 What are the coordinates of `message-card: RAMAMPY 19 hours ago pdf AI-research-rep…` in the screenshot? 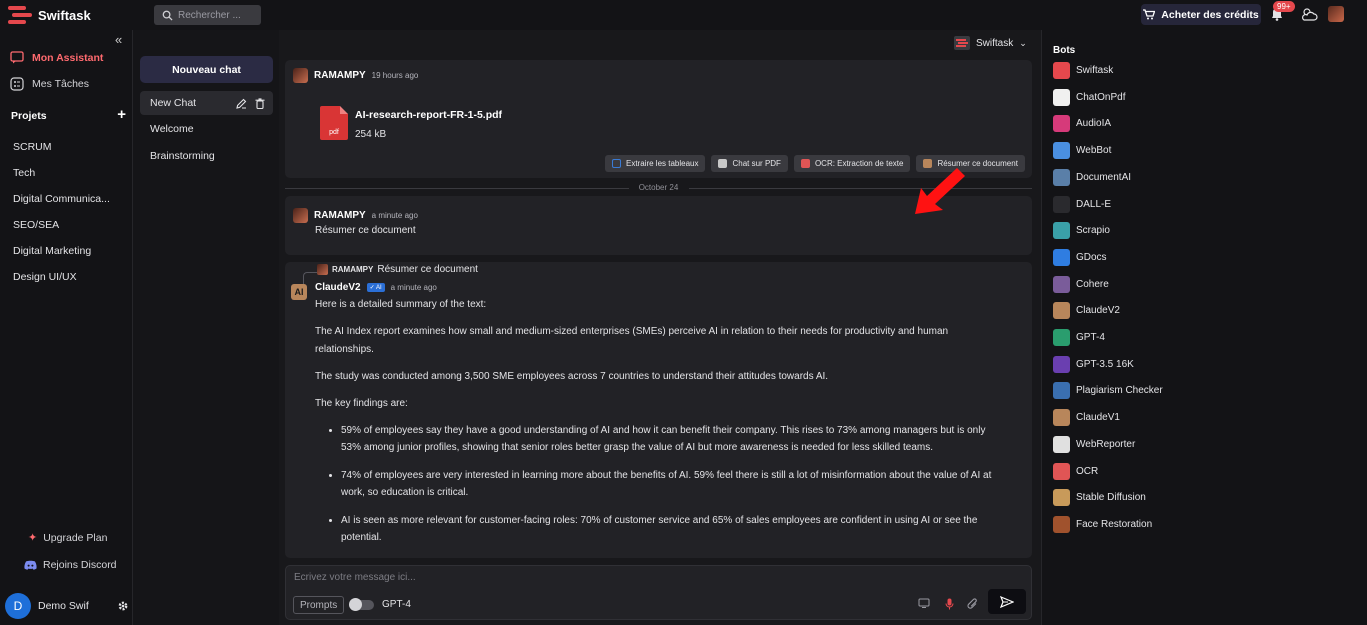 It's located at (658, 119).